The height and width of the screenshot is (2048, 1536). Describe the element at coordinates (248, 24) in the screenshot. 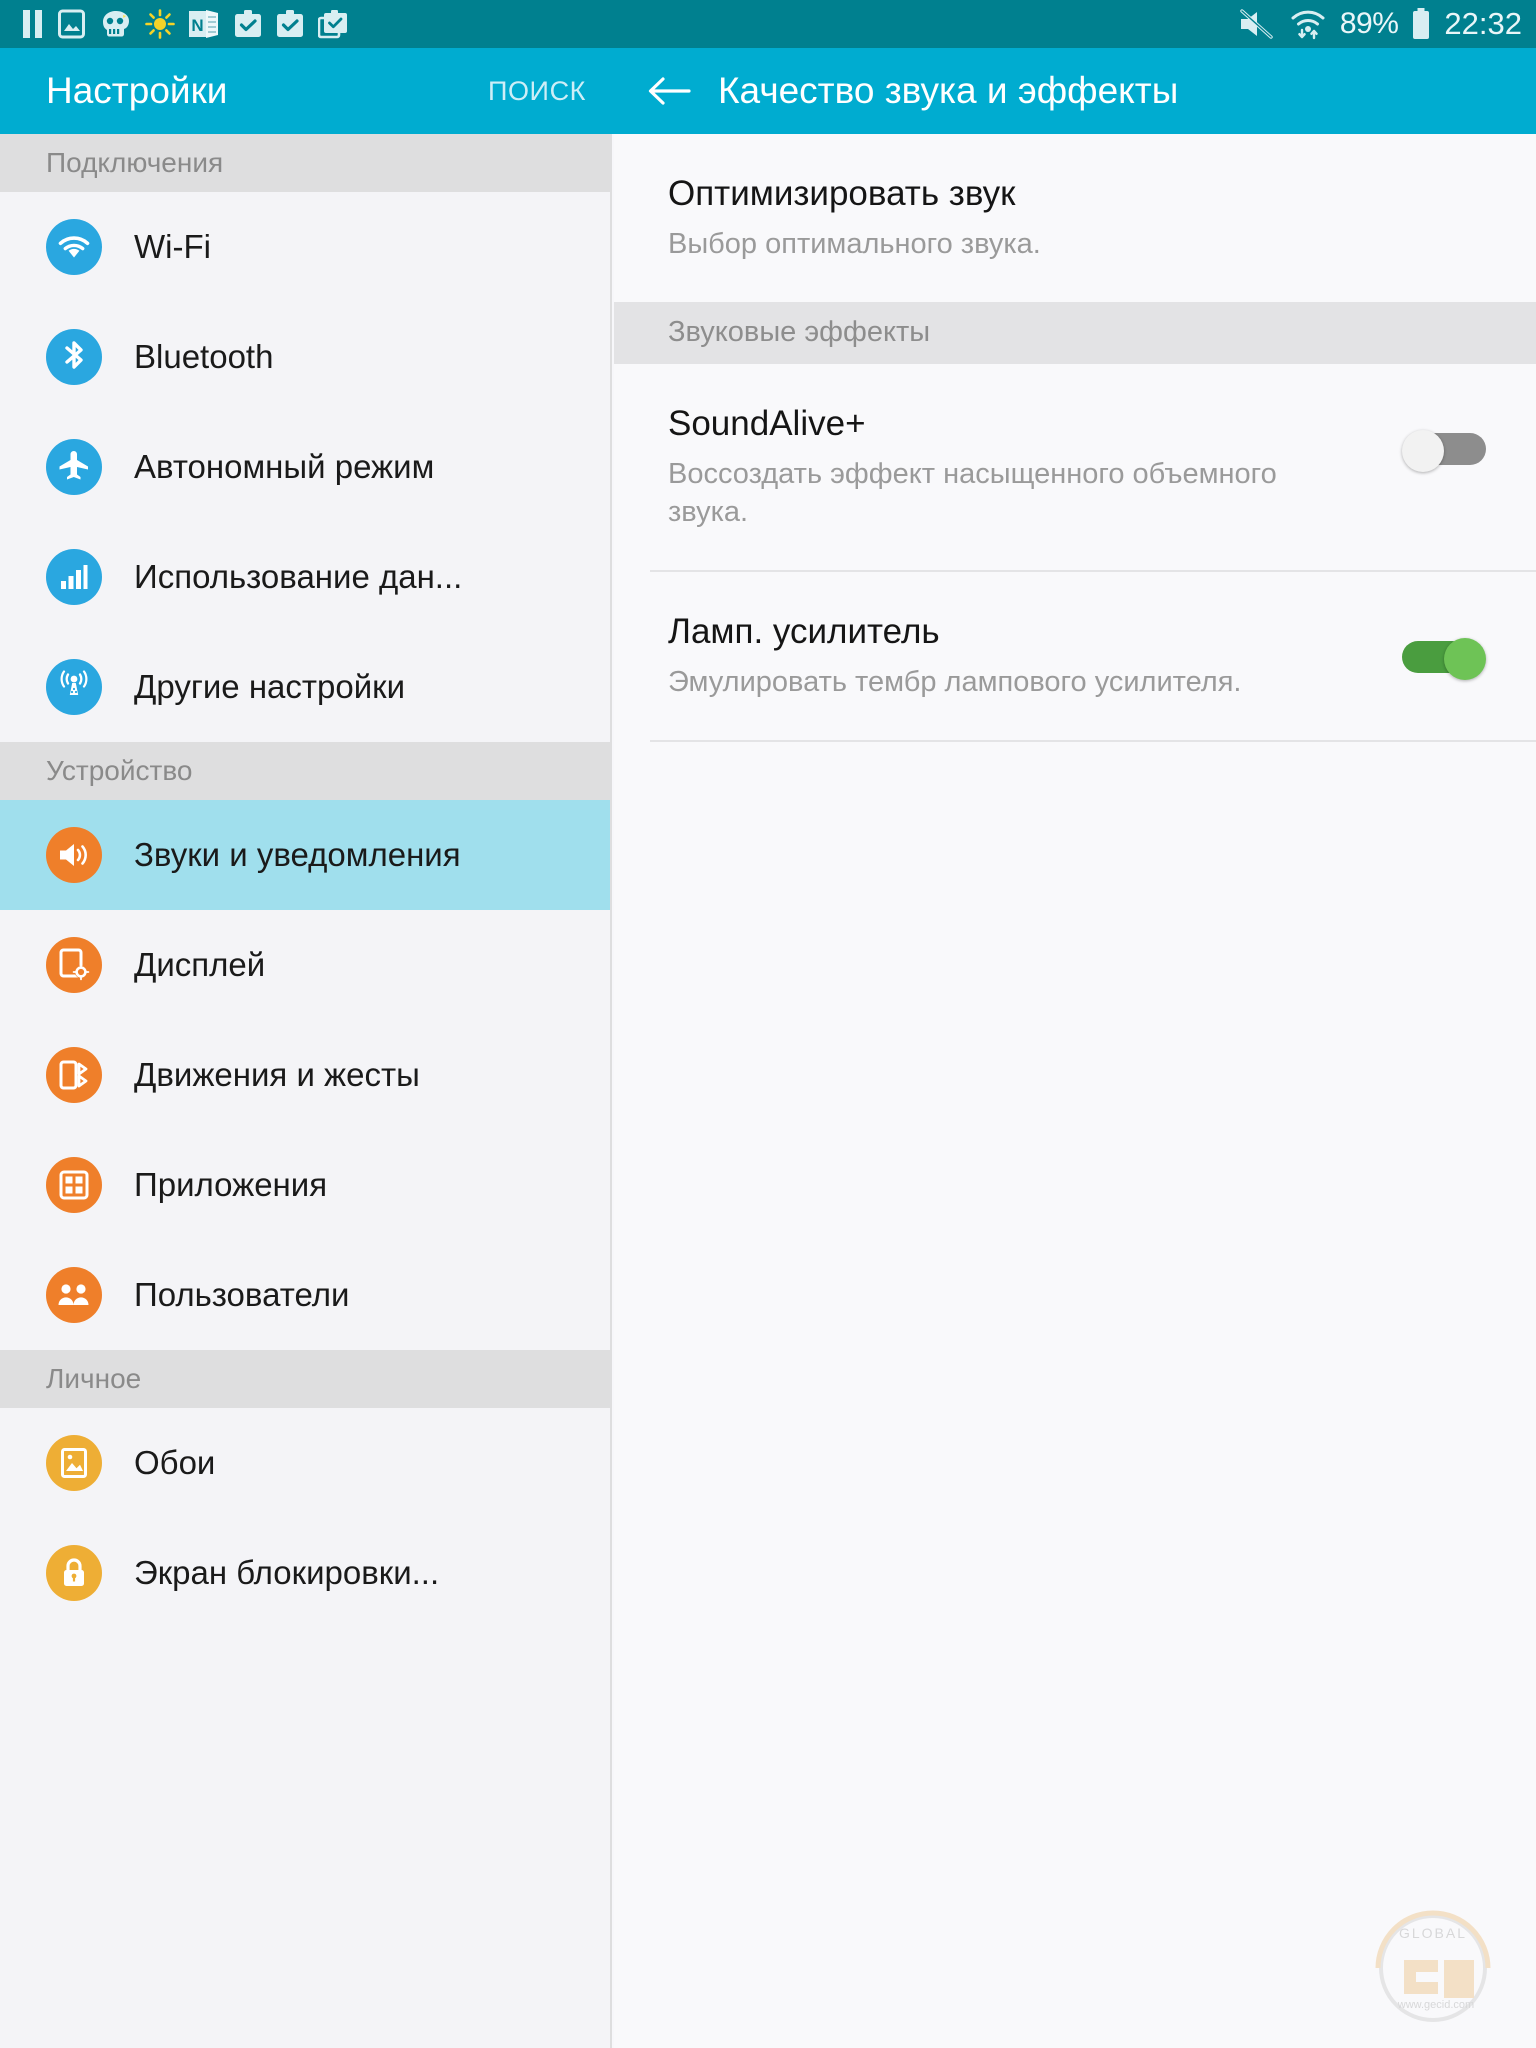

I see `briefcase-check-icon` at that location.